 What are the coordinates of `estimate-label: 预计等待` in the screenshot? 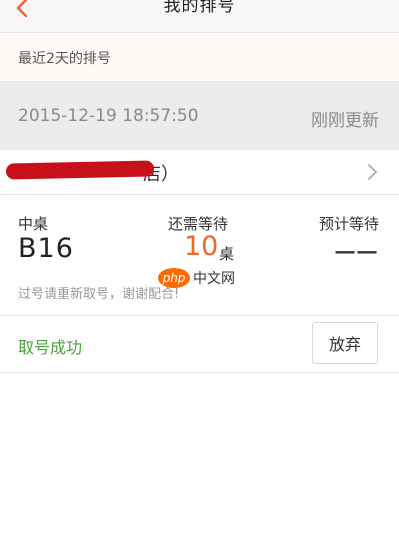 It's located at (348, 224).